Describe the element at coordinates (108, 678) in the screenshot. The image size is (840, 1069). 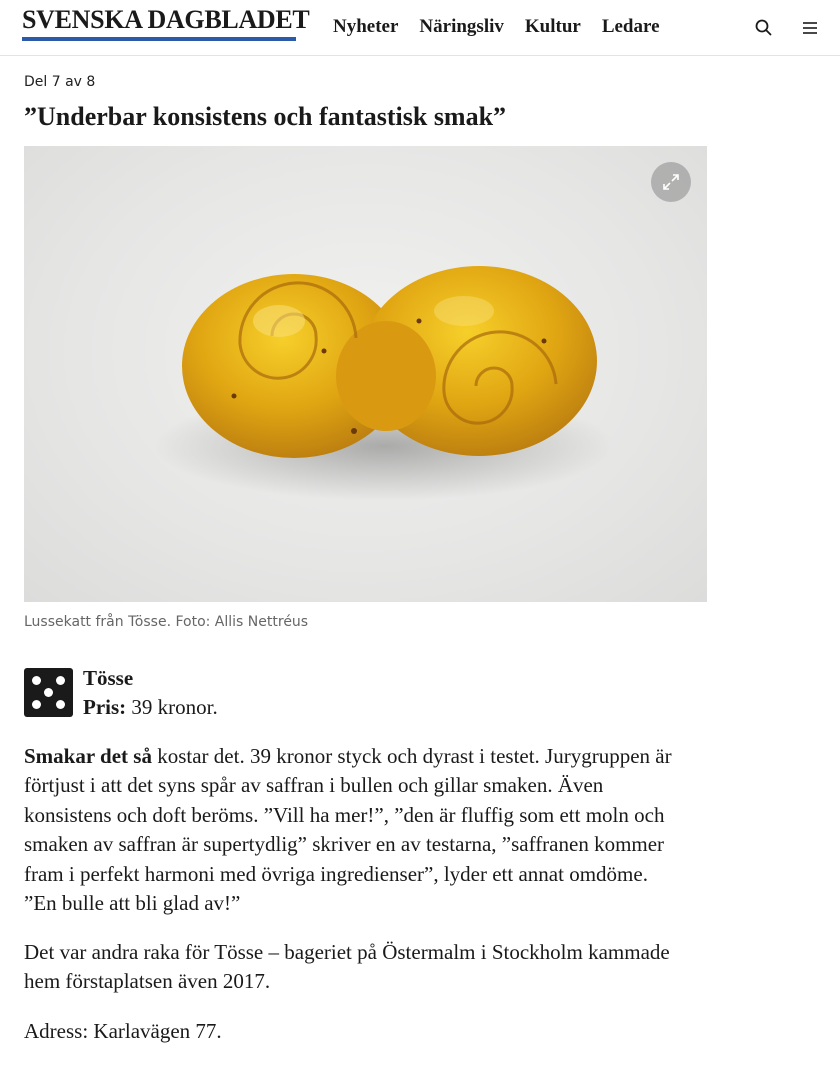
I see `bakery-name: Tösse` at that location.